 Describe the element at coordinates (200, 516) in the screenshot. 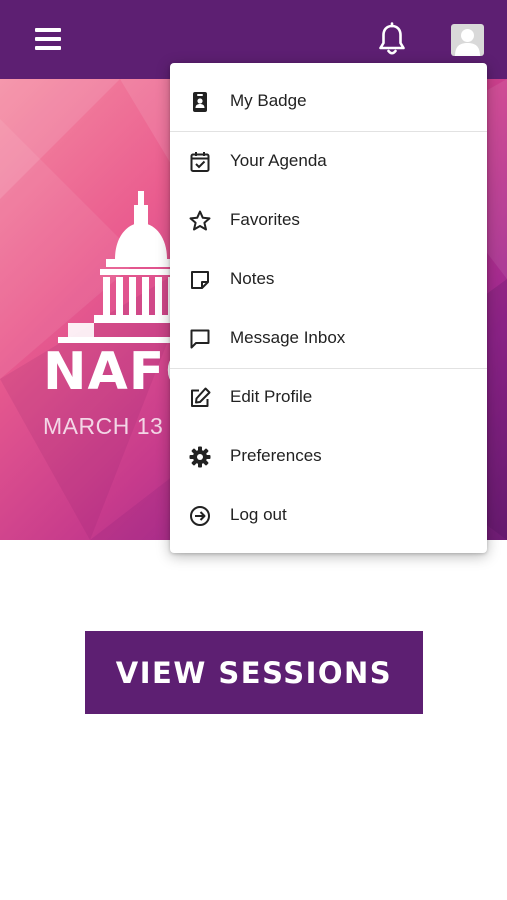

I see `logout-icon` at that location.